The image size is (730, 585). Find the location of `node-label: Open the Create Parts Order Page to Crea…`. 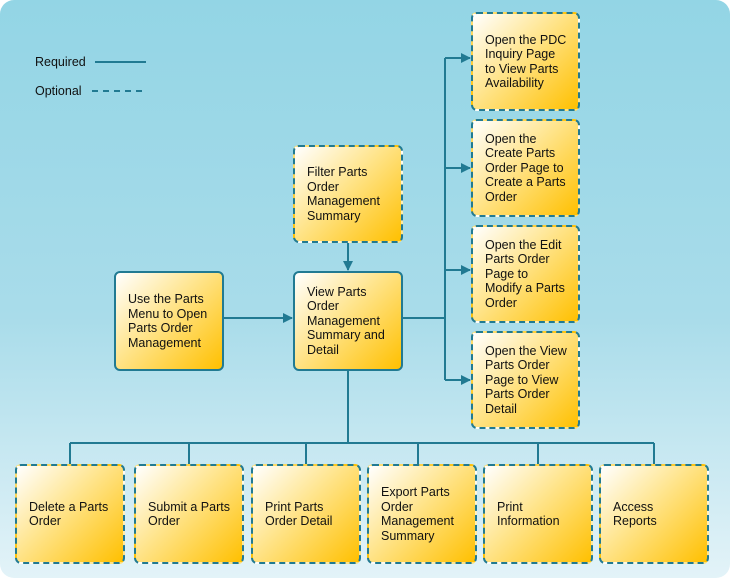

node-label: Open the Create Parts Order Page to Crea… is located at coordinates (525, 167).